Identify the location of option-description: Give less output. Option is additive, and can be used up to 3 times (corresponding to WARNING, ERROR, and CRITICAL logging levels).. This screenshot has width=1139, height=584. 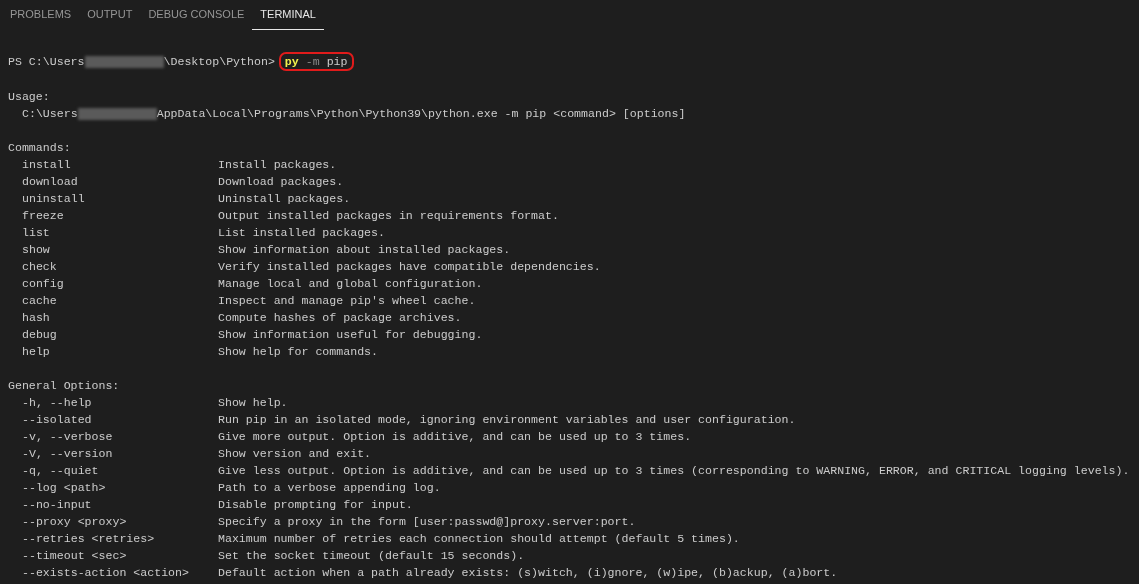
(674, 471).